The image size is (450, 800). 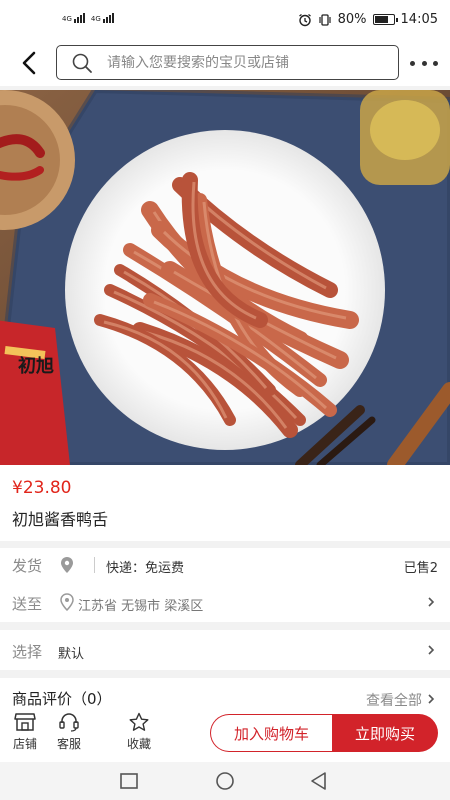 What do you see at coordinates (25, 732) in the screenshot?
I see `store-tab: 店铺` at bounding box center [25, 732].